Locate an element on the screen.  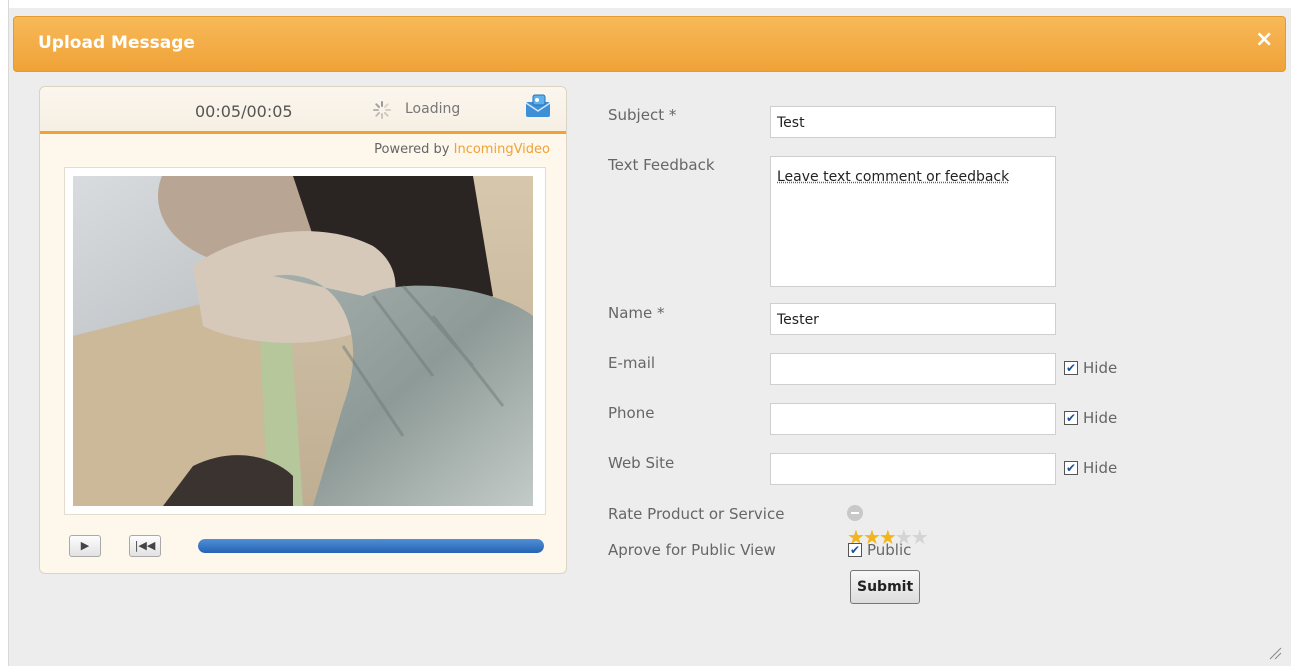
phone-label: Phone is located at coordinates (631, 413).